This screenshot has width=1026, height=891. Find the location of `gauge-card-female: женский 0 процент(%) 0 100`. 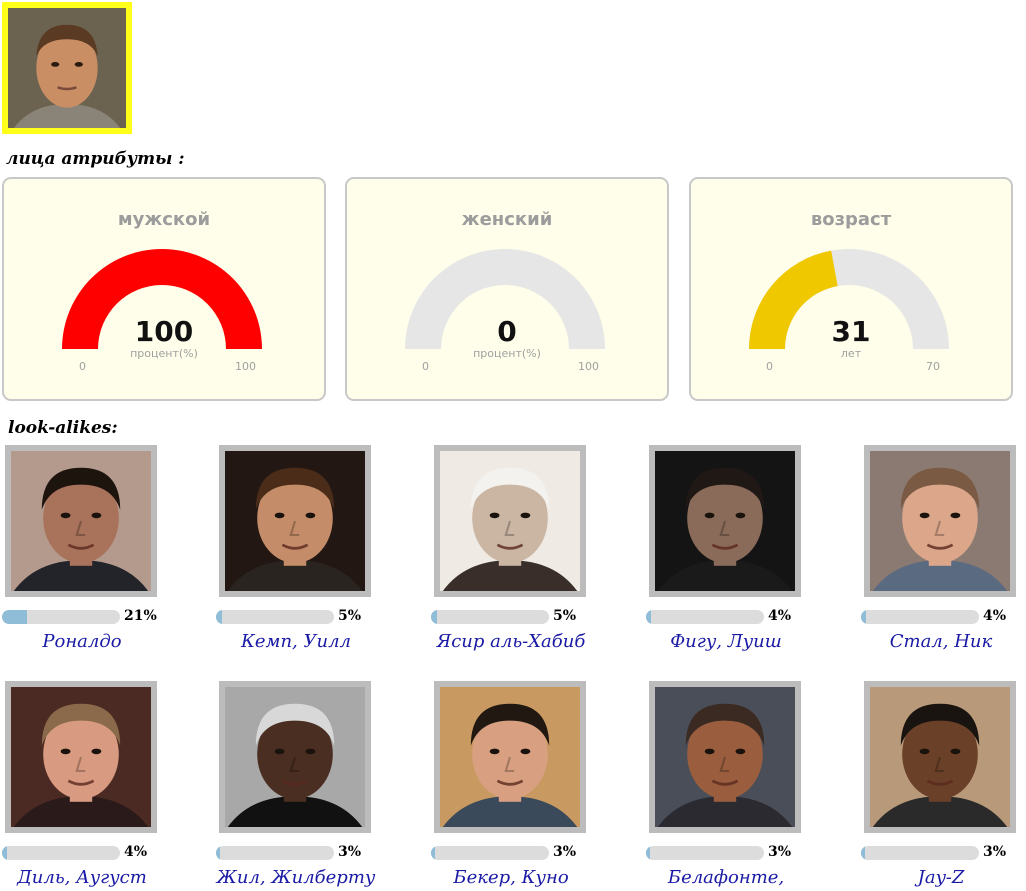

gauge-card-female: женский 0 процент(%) 0 100 is located at coordinates (507, 289).